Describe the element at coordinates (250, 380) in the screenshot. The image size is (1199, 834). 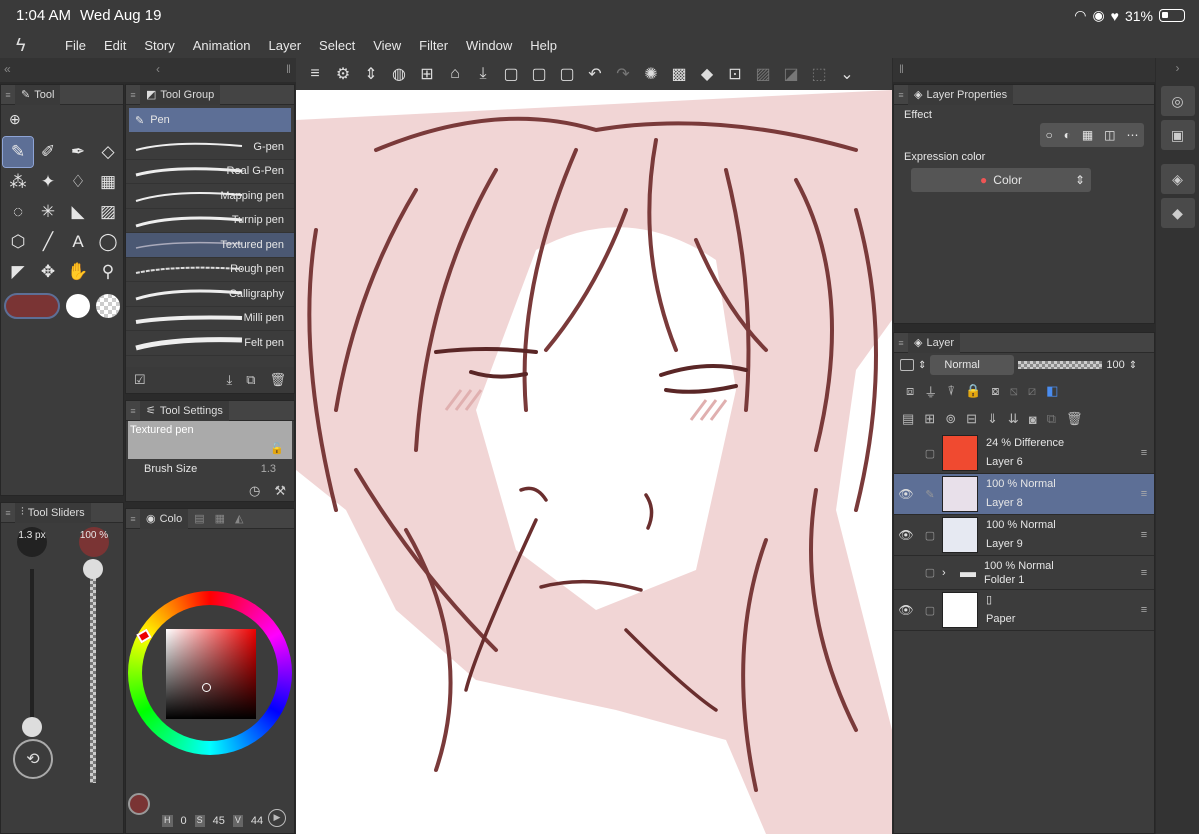
I see `duplicate-icon: ⧉` at that location.